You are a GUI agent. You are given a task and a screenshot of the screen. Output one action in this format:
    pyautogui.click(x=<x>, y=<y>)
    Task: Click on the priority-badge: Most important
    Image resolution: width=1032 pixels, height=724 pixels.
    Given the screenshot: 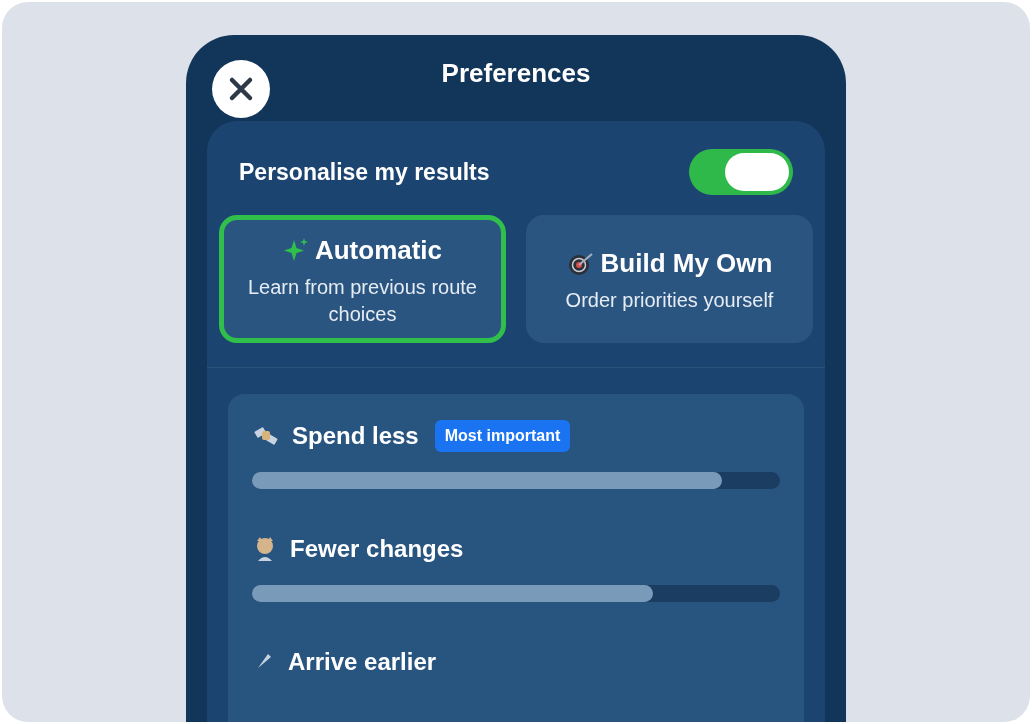 What is the action you would take?
    pyautogui.click(x=502, y=436)
    